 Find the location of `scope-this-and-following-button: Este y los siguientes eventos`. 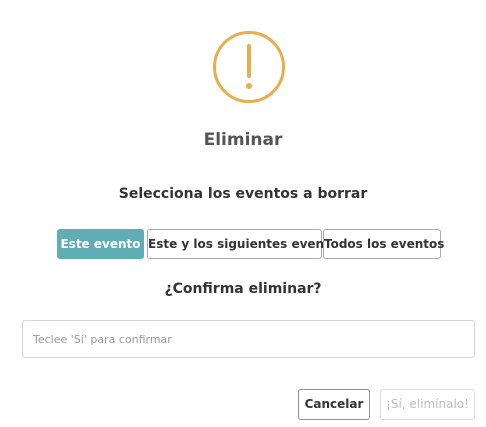

scope-this-and-following-button: Este y los siguientes eventos is located at coordinates (246, 244).